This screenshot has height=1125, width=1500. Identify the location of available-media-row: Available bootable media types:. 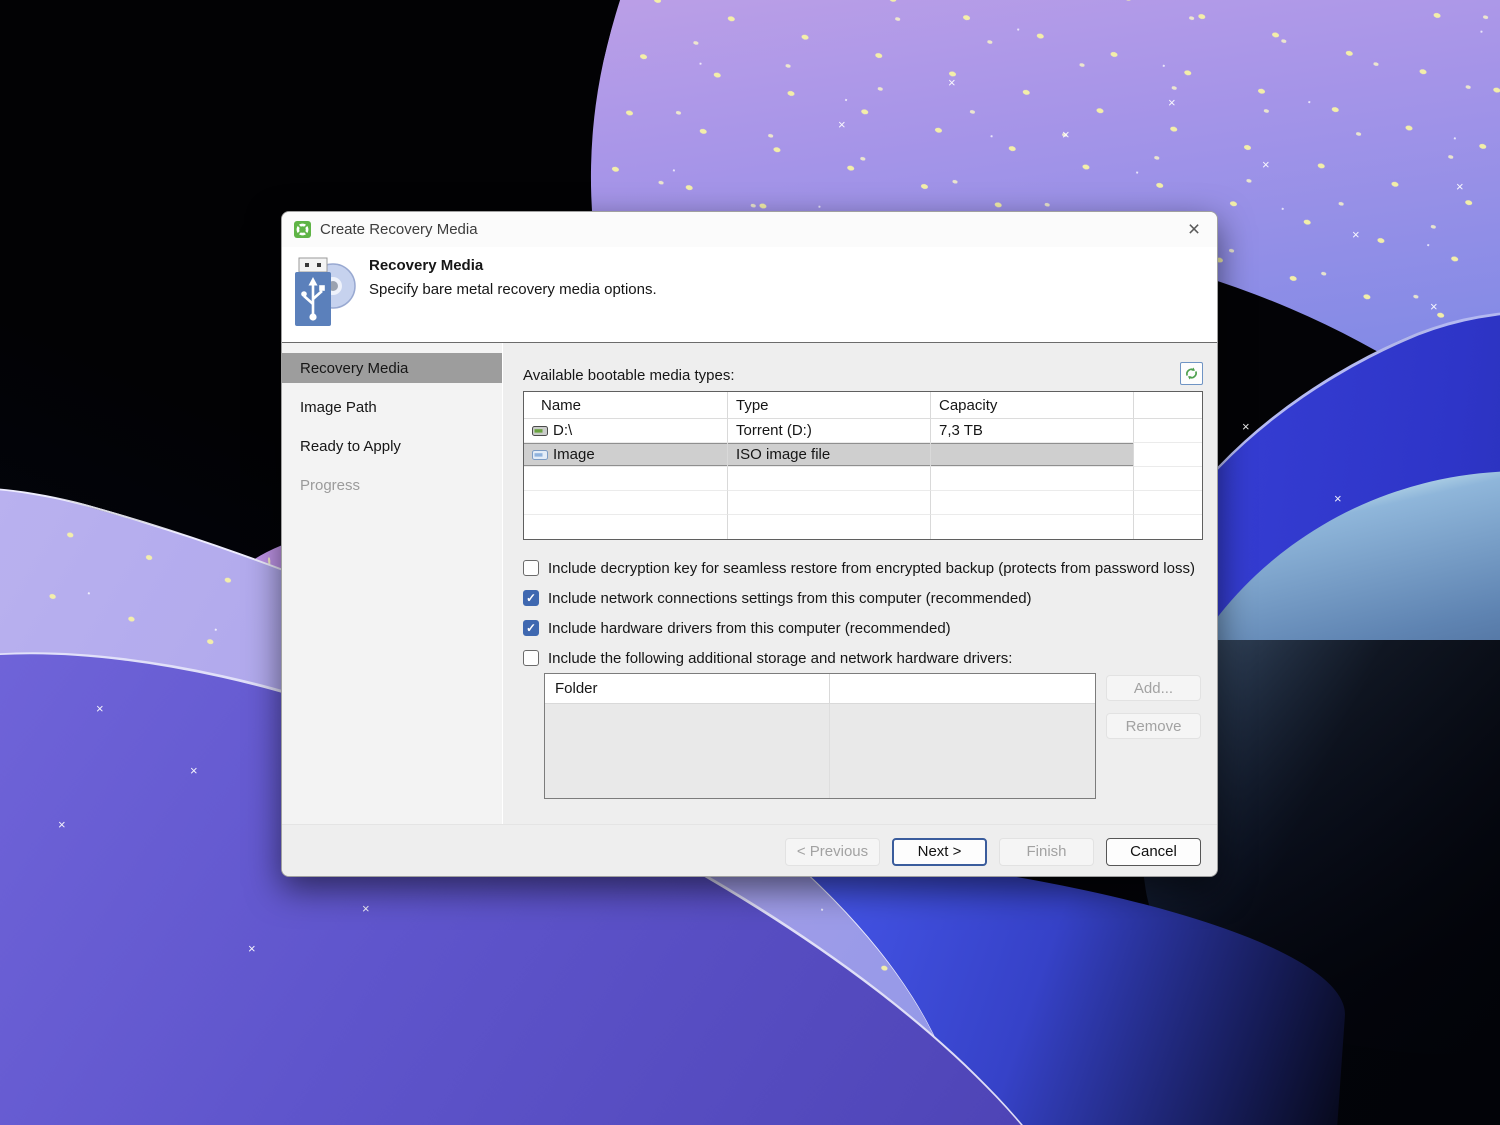
(863, 373).